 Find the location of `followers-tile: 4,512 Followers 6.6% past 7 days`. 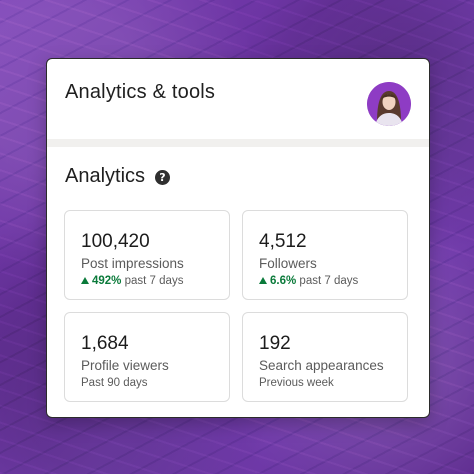

followers-tile: 4,512 Followers 6.6% past 7 days is located at coordinates (325, 255).